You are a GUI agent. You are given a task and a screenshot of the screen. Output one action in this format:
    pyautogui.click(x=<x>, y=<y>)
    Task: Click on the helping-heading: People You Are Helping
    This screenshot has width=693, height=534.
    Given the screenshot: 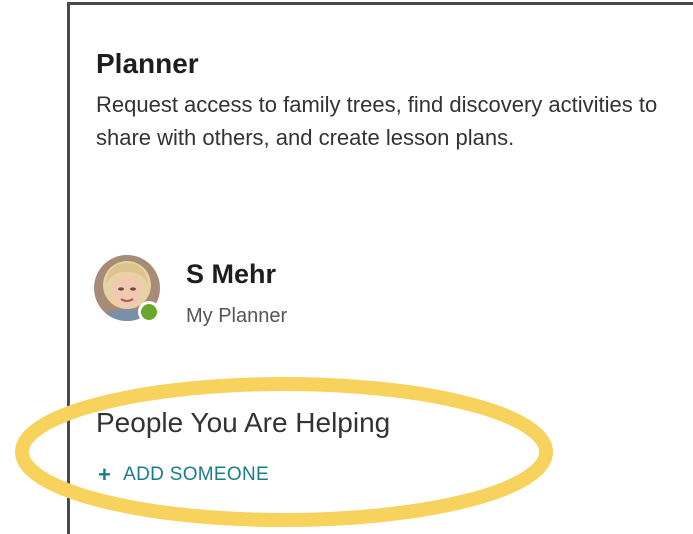 What is the action you would take?
    pyautogui.click(x=243, y=422)
    